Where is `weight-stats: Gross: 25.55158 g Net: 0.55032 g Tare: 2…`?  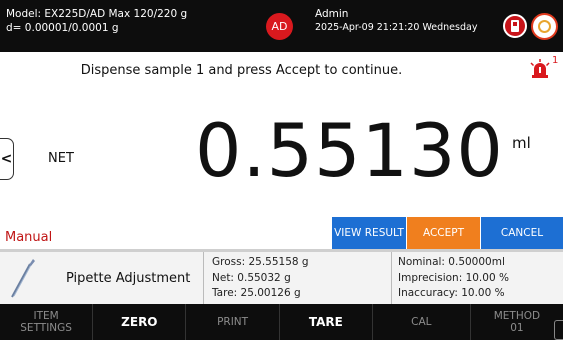
weight-stats: Gross: 25.55158 g Net: 0.55032 g Tare: 2… is located at coordinates (260, 278).